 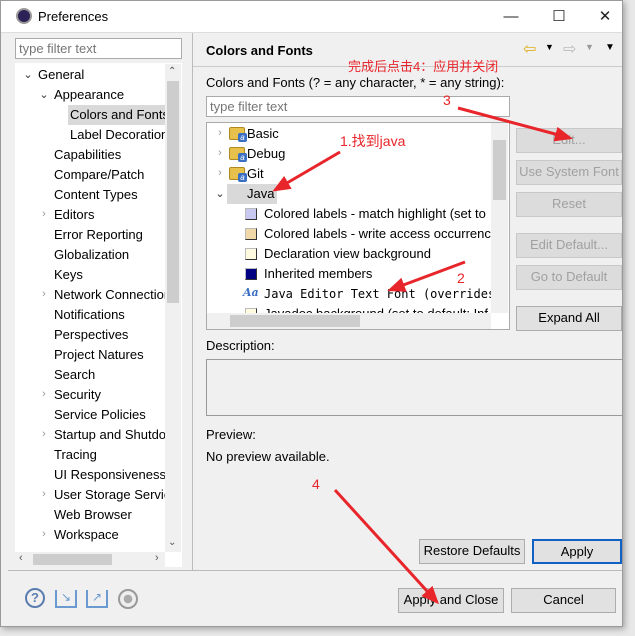 What do you see at coordinates (386, 546) in the screenshot?
I see `arrow-step4` at bounding box center [386, 546].